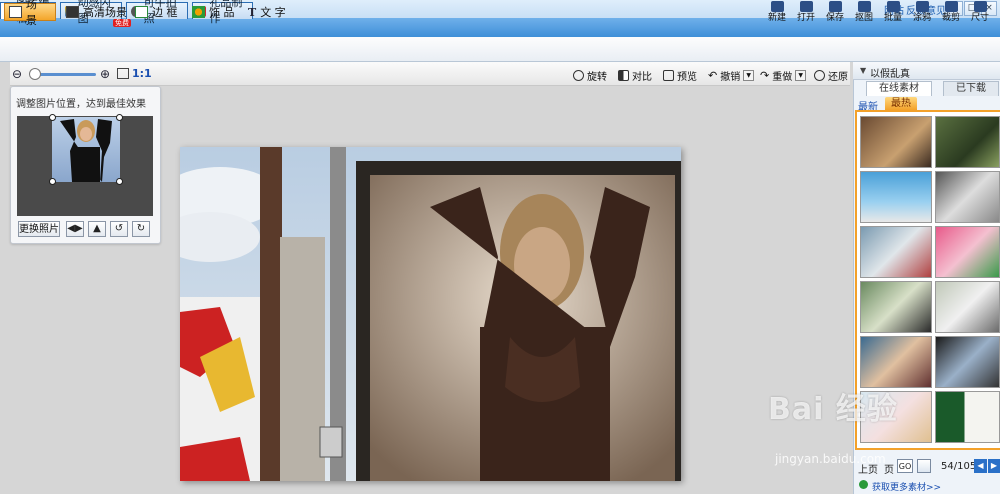  I want to click on page-go-button: GO, so click(905, 466).